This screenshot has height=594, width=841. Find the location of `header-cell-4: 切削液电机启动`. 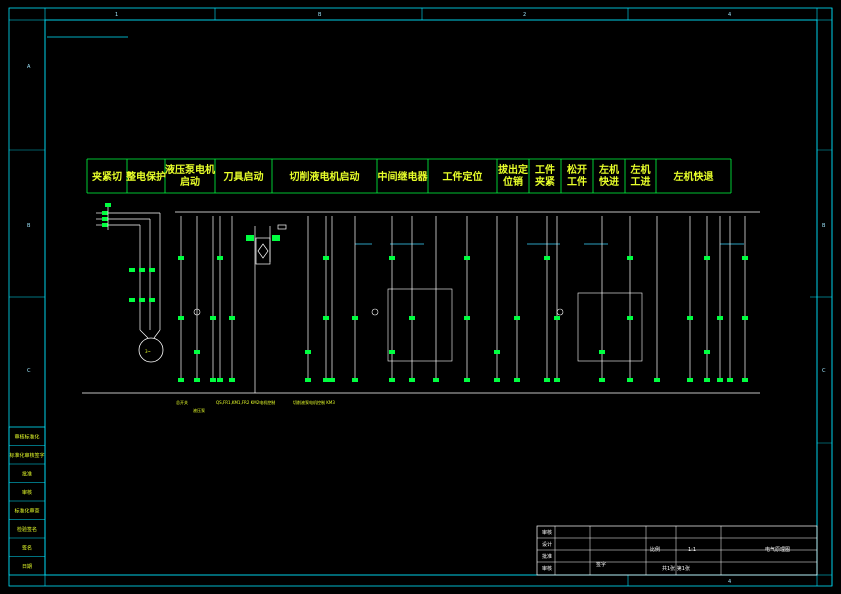

header-cell-4: 切削液电机启动 is located at coordinates (325, 176).